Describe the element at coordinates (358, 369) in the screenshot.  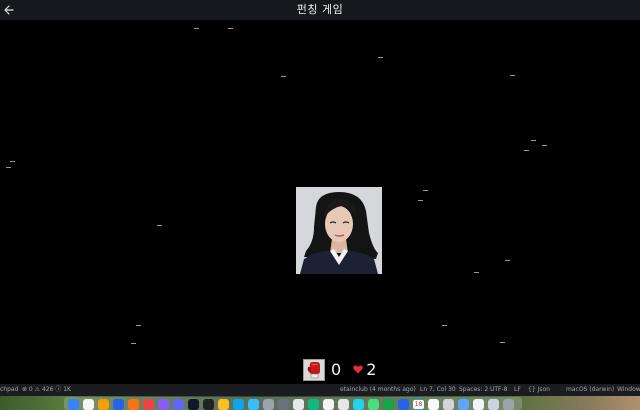
I see `heart-icon` at that location.